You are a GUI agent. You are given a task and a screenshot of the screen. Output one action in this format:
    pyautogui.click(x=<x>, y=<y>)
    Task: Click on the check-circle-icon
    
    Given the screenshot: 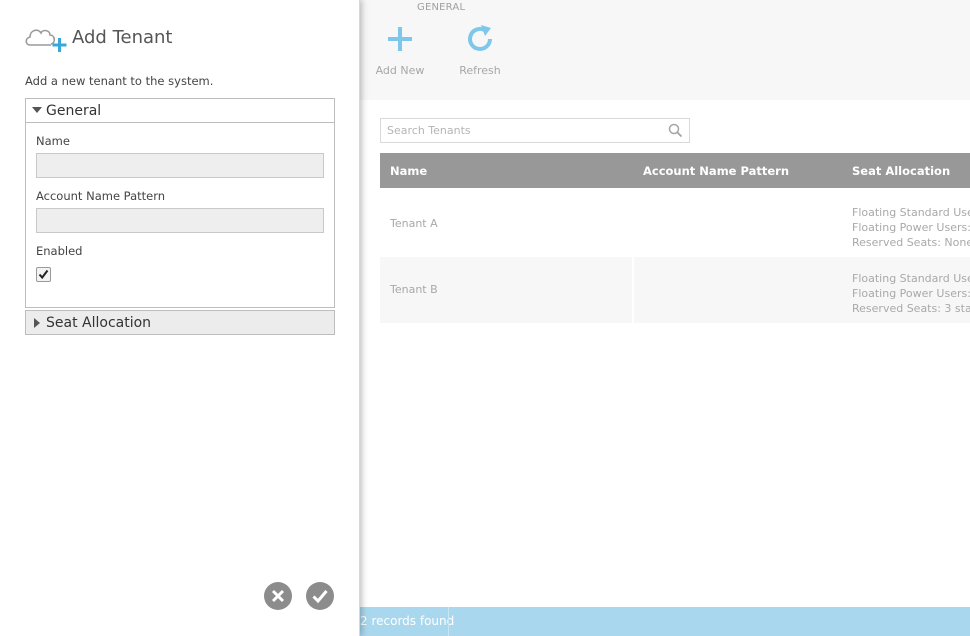 What is the action you would take?
    pyautogui.click(x=320, y=597)
    